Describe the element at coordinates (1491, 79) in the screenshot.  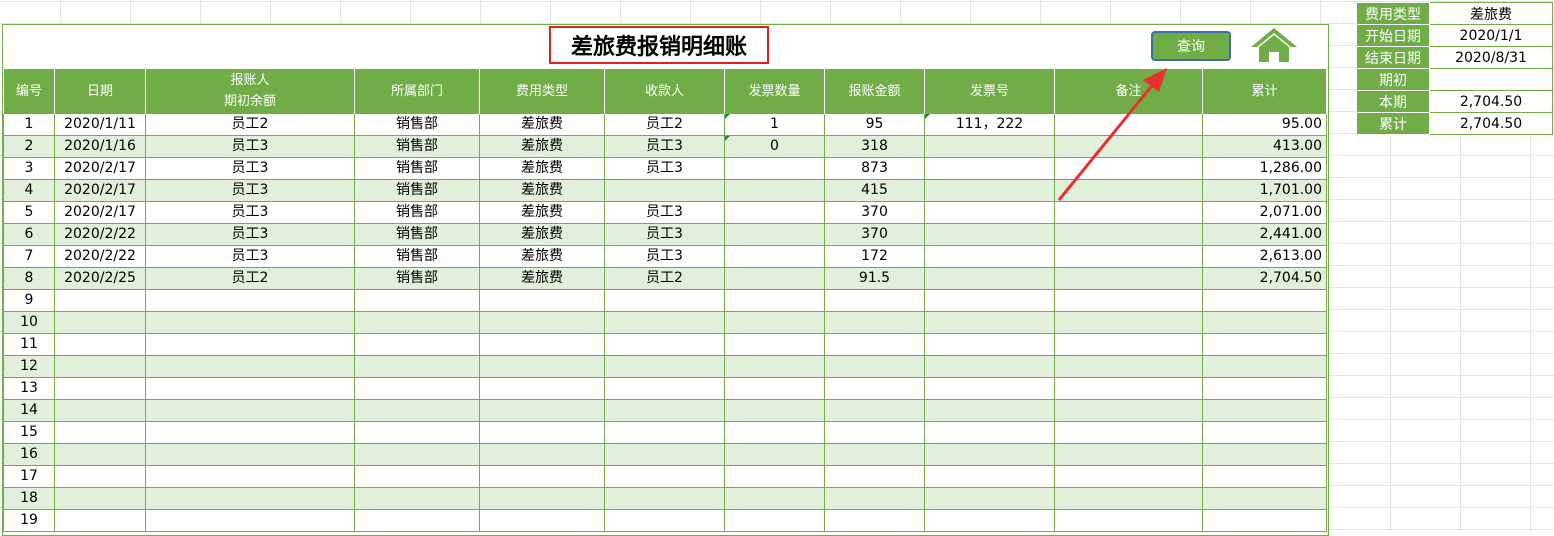
I see `summary-value` at that location.